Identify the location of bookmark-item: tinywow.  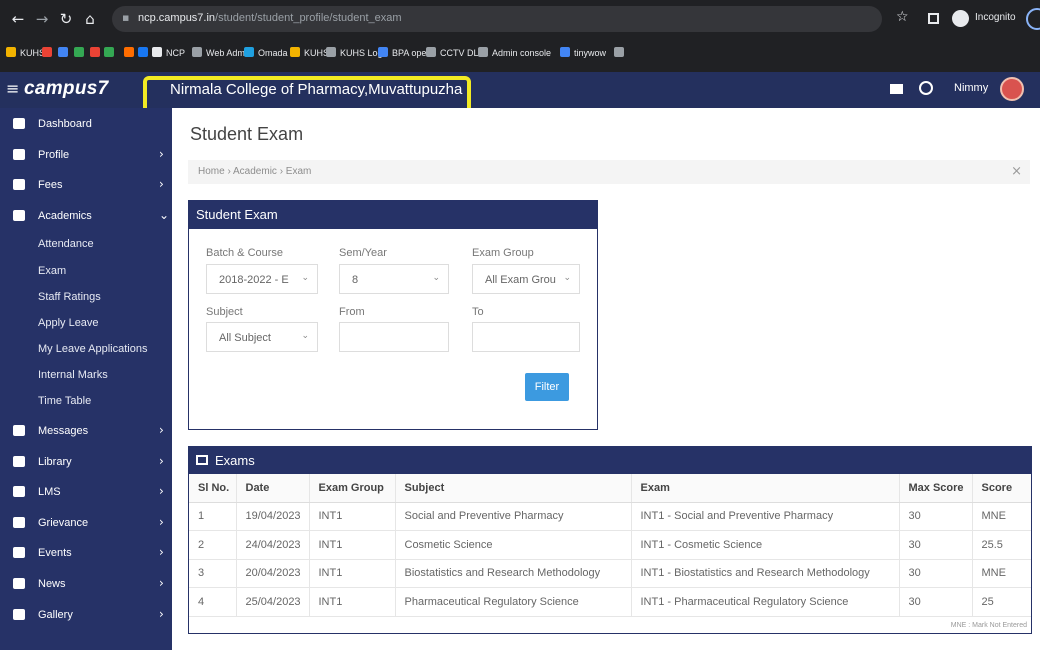
(583, 52).